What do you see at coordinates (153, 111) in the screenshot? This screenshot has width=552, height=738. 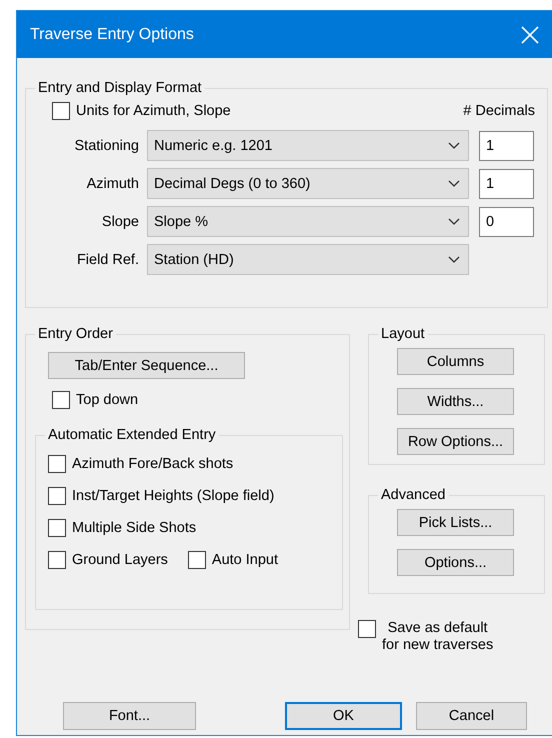 I see `checkbox-label: Units for Azimuth, Slope` at bounding box center [153, 111].